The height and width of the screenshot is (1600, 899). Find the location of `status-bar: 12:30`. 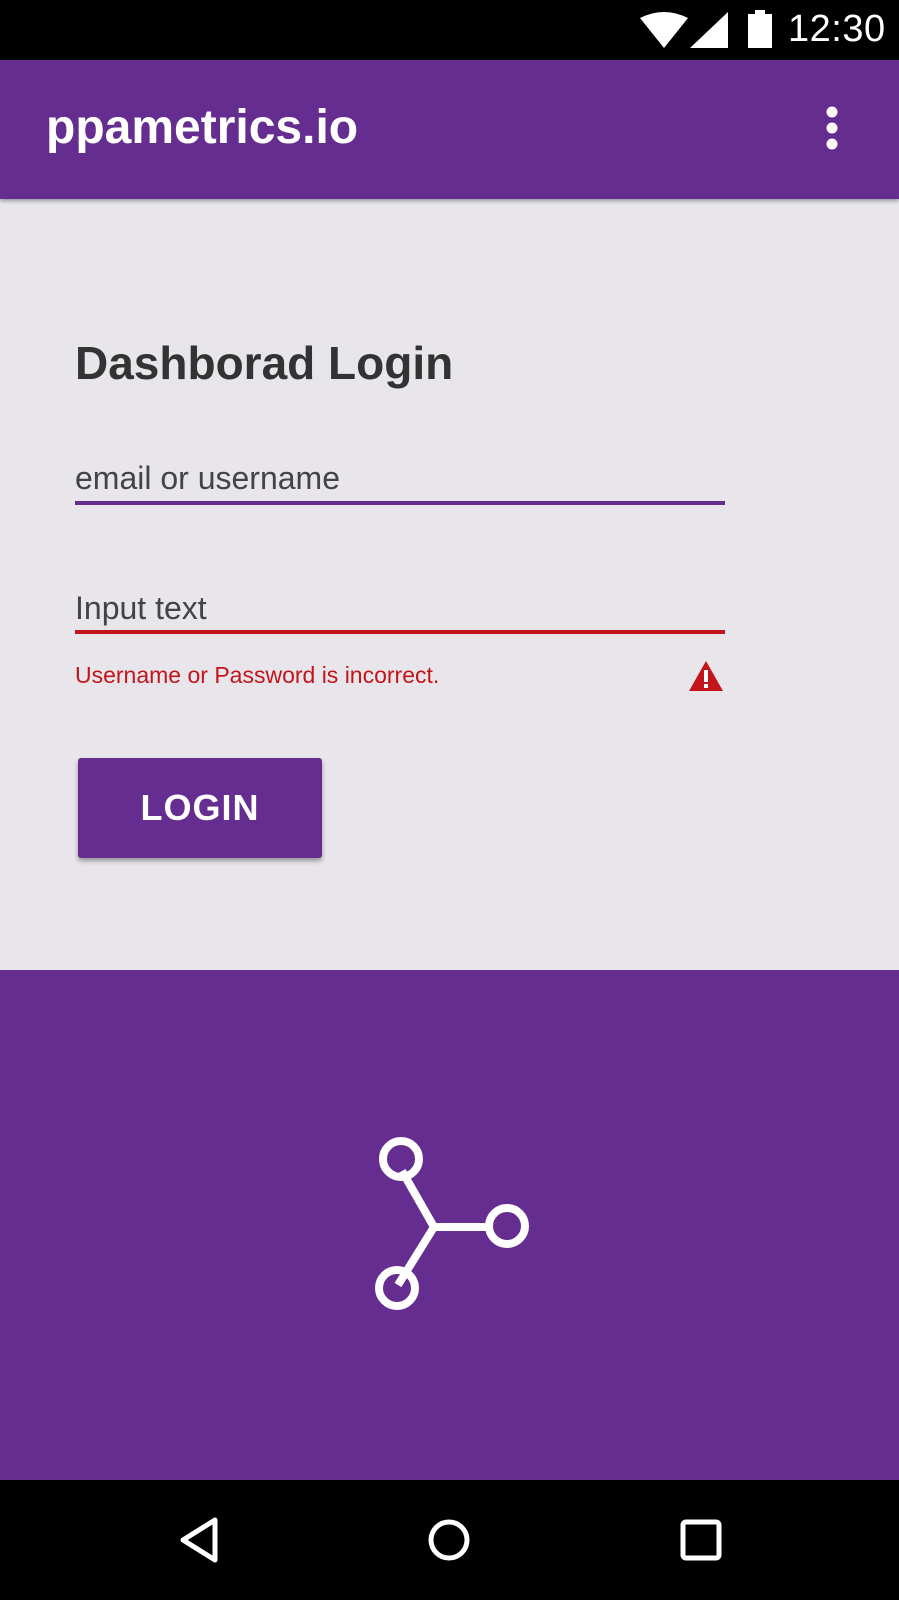

status-bar: 12:30 is located at coordinates (449, 30).